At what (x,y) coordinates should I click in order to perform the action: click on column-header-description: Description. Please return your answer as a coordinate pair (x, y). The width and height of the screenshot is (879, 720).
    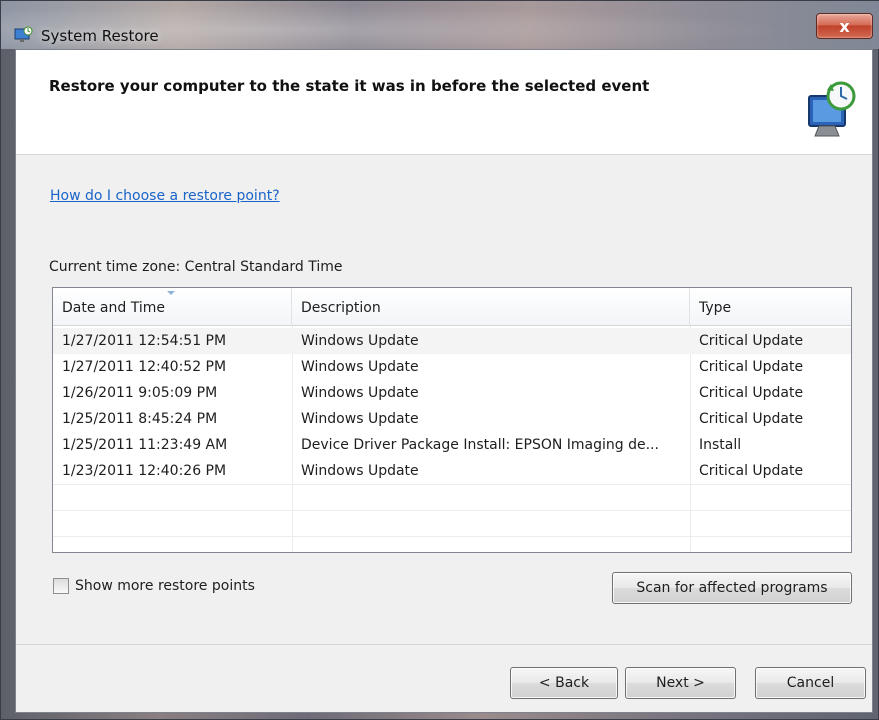
    Looking at the image, I should click on (491, 307).